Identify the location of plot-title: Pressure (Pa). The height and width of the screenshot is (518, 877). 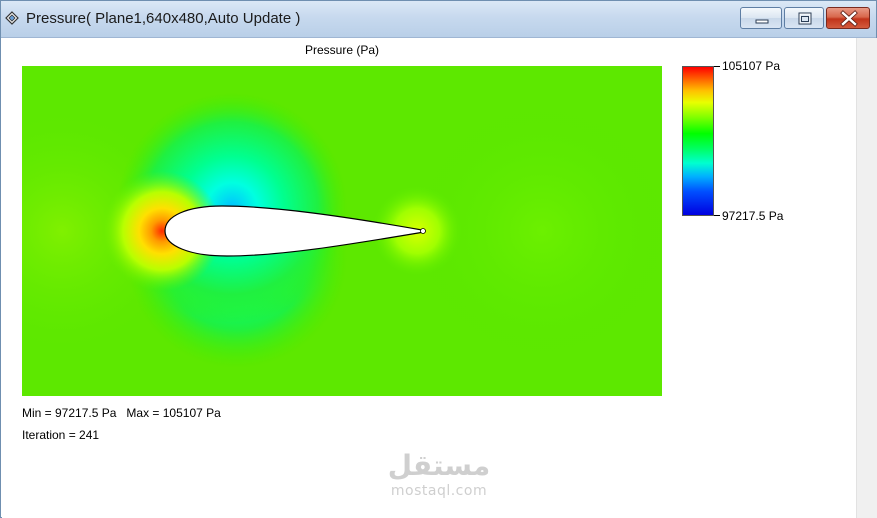
(342, 50).